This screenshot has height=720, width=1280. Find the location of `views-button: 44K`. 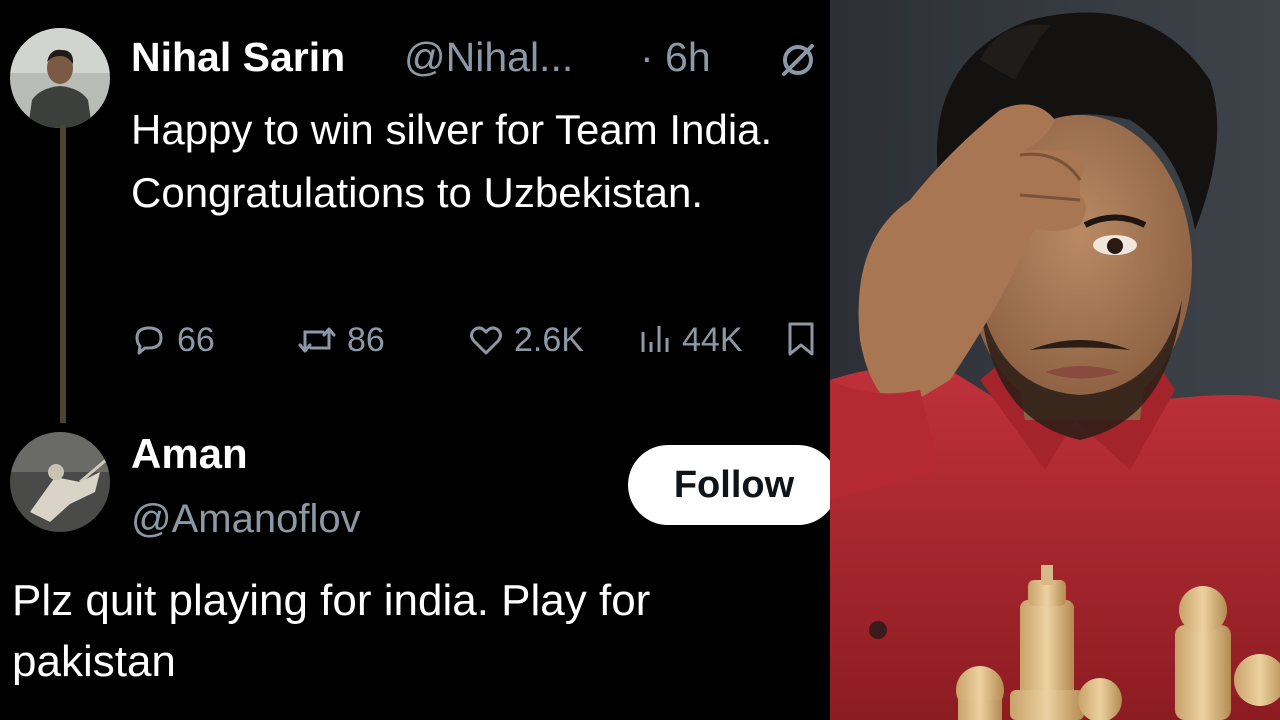

views-button: 44K is located at coordinates (690, 340).